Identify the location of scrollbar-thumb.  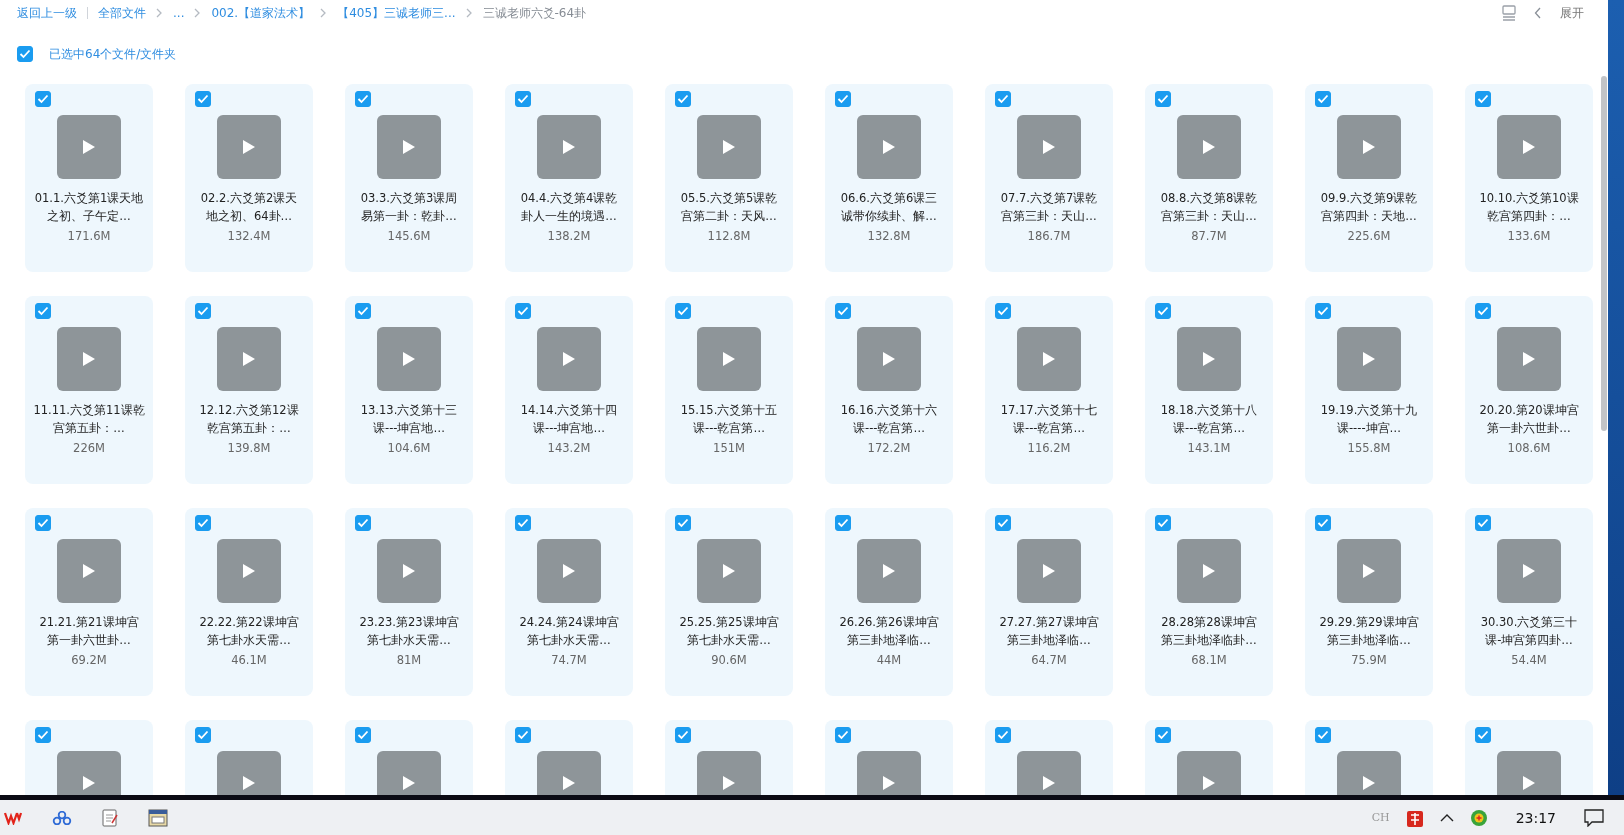
(1604, 253).